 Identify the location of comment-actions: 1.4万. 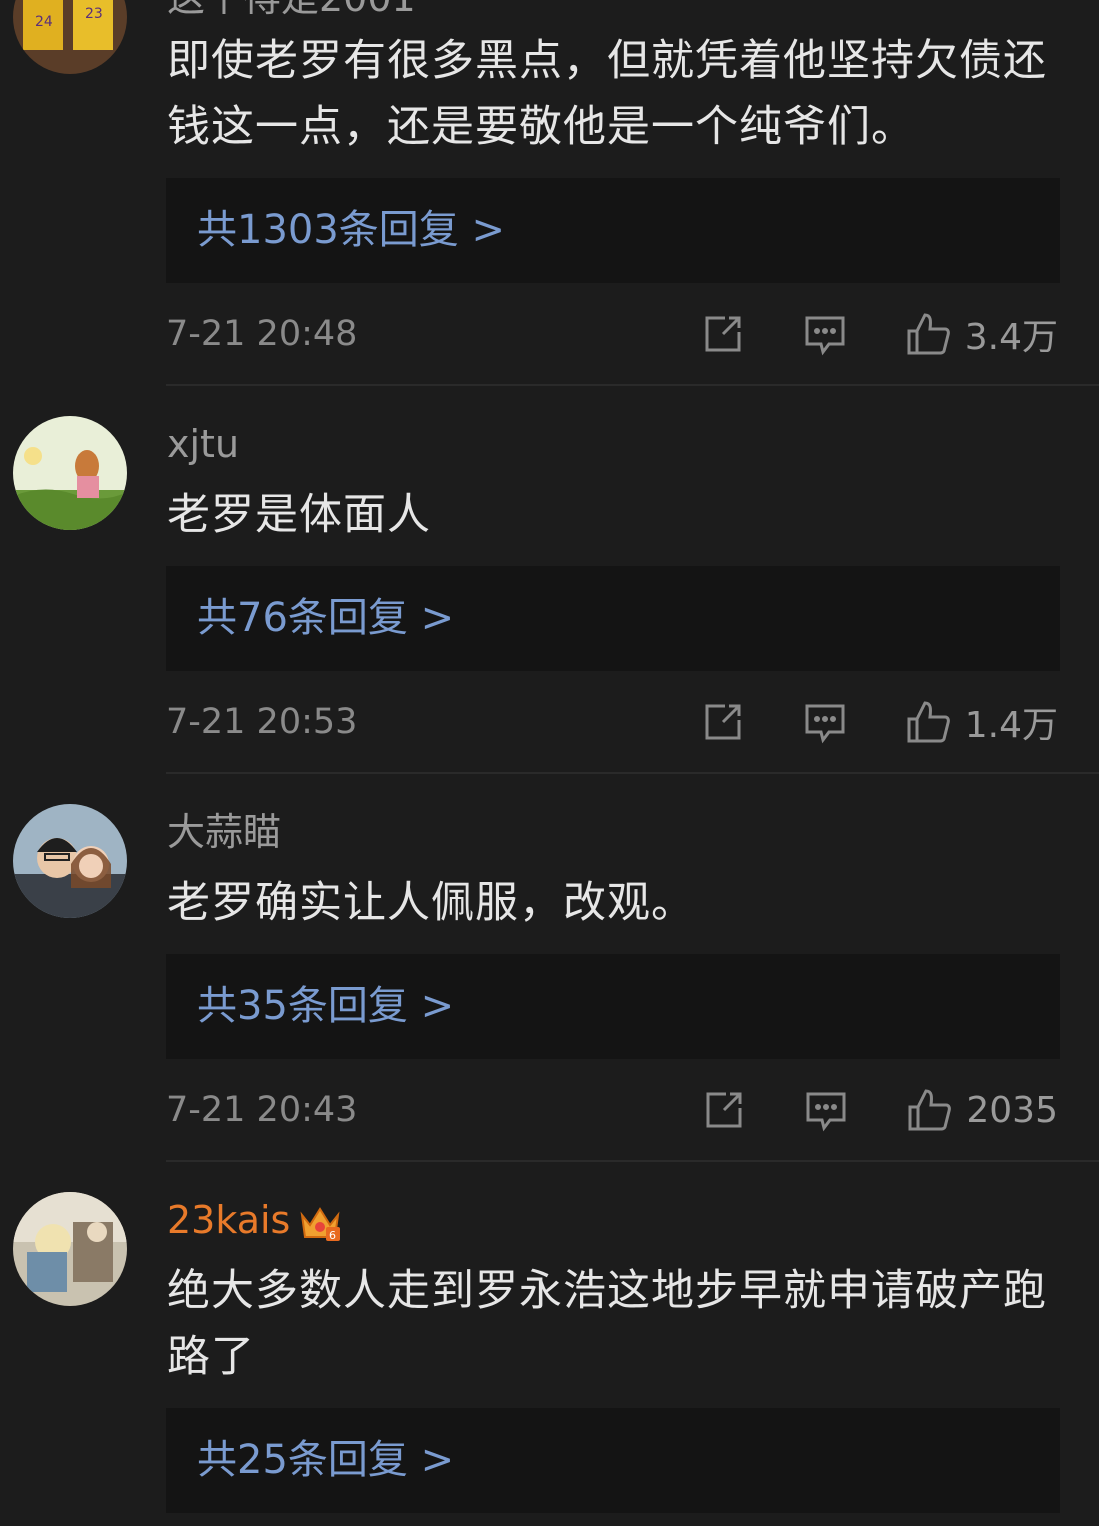
(879, 722).